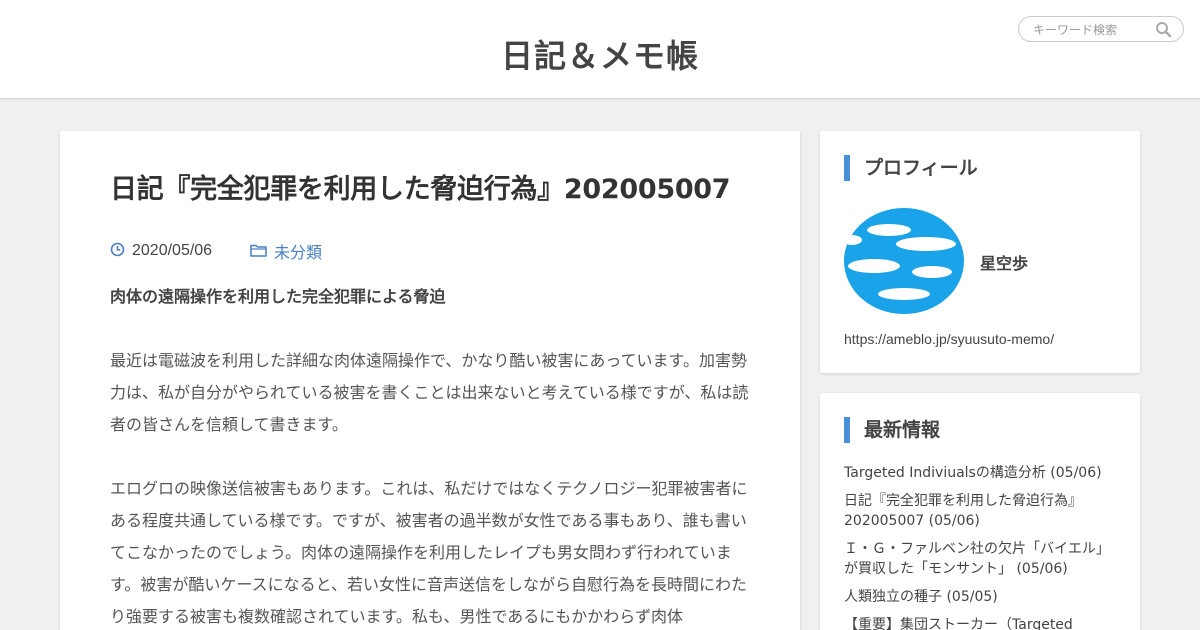 The width and height of the screenshot is (1200, 630). What do you see at coordinates (1163, 29) in the screenshot?
I see `search-icon` at bounding box center [1163, 29].